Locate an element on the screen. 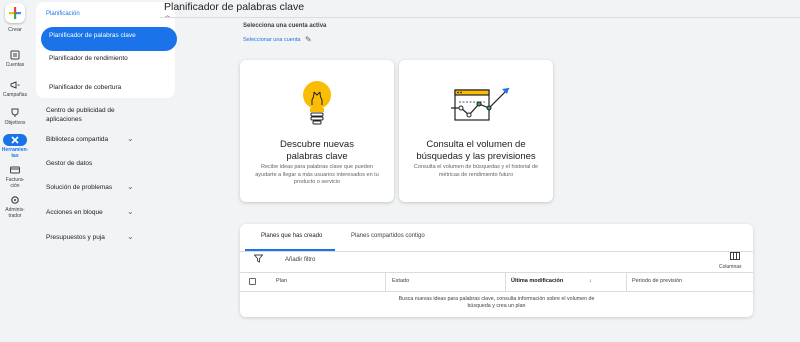 Image resolution: width=800 pixels, height=342 pixels. rail-item-facturacion: Factura- ción is located at coordinates (15, 177).